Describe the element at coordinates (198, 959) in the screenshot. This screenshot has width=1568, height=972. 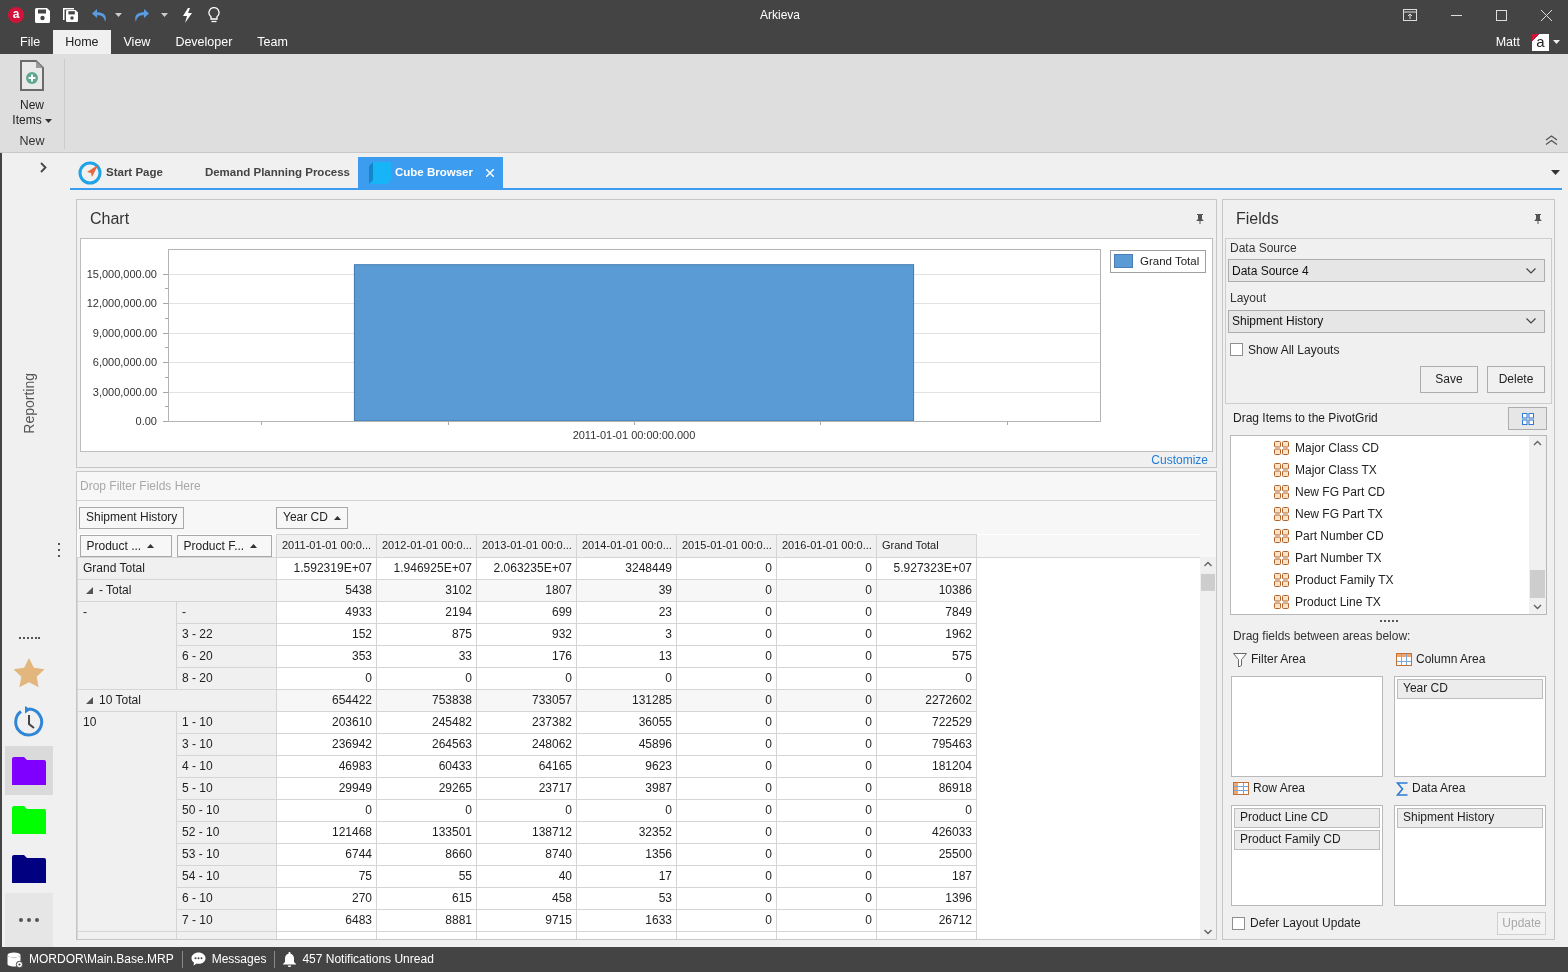
I see `chat-bubble-icon` at that location.